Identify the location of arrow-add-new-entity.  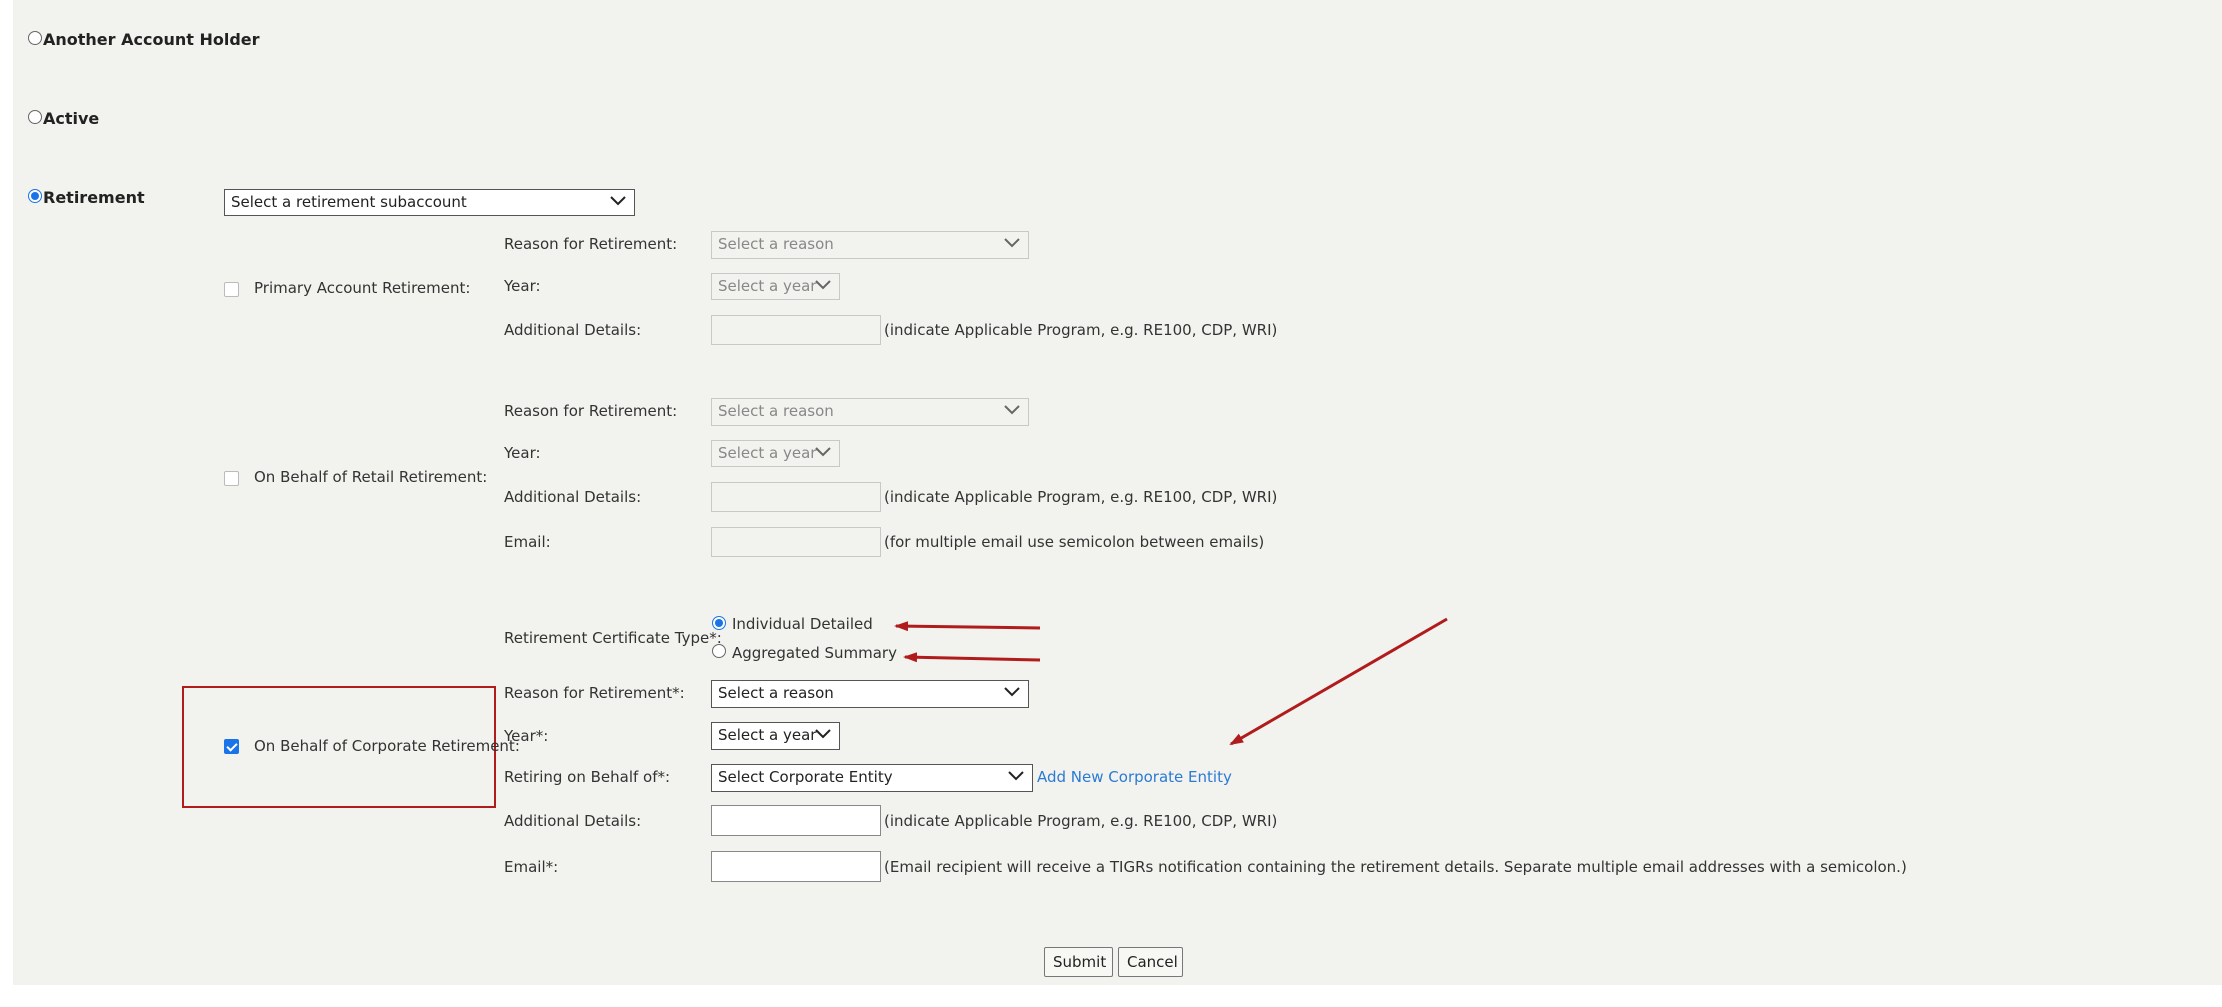
(1338, 681).